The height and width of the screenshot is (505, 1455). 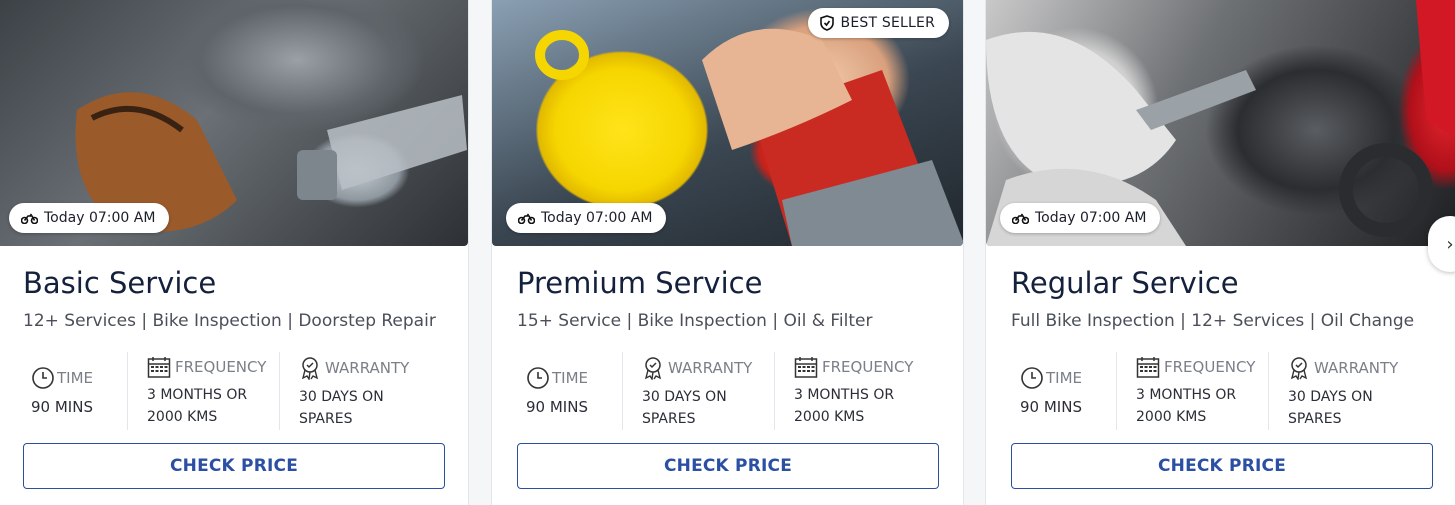 What do you see at coordinates (887, 23) in the screenshot?
I see `badge-label: BEST SELLER` at bounding box center [887, 23].